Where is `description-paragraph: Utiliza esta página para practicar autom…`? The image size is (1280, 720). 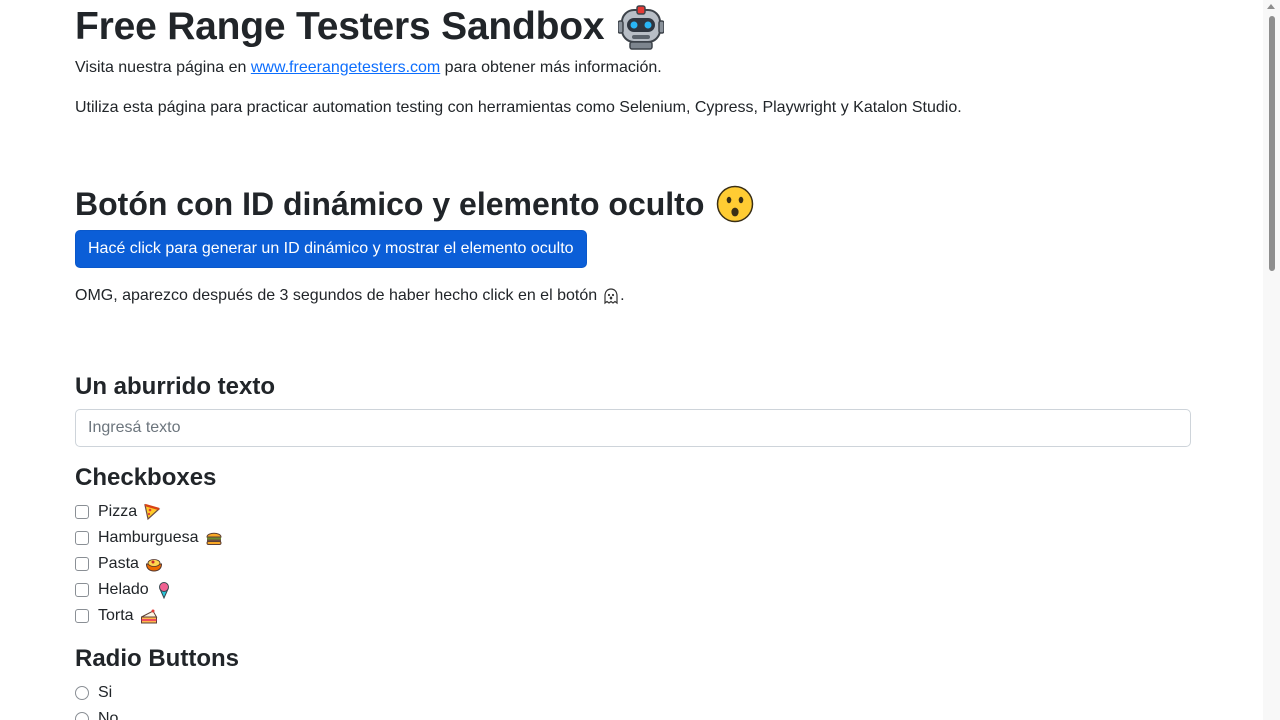 description-paragraph: Utiliza esta página para practicar autom… is located at coordinates (518, 107).